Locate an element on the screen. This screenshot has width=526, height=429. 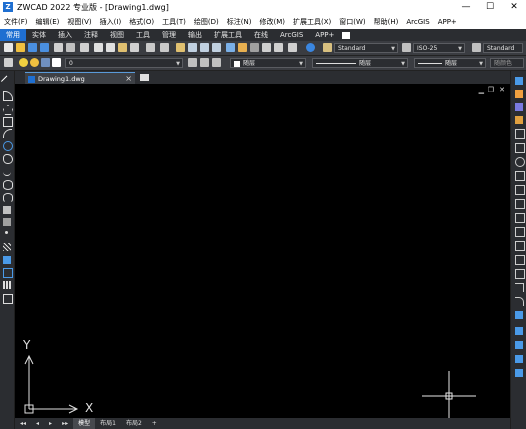
calculator-icon is located at coordinates (266, 47).